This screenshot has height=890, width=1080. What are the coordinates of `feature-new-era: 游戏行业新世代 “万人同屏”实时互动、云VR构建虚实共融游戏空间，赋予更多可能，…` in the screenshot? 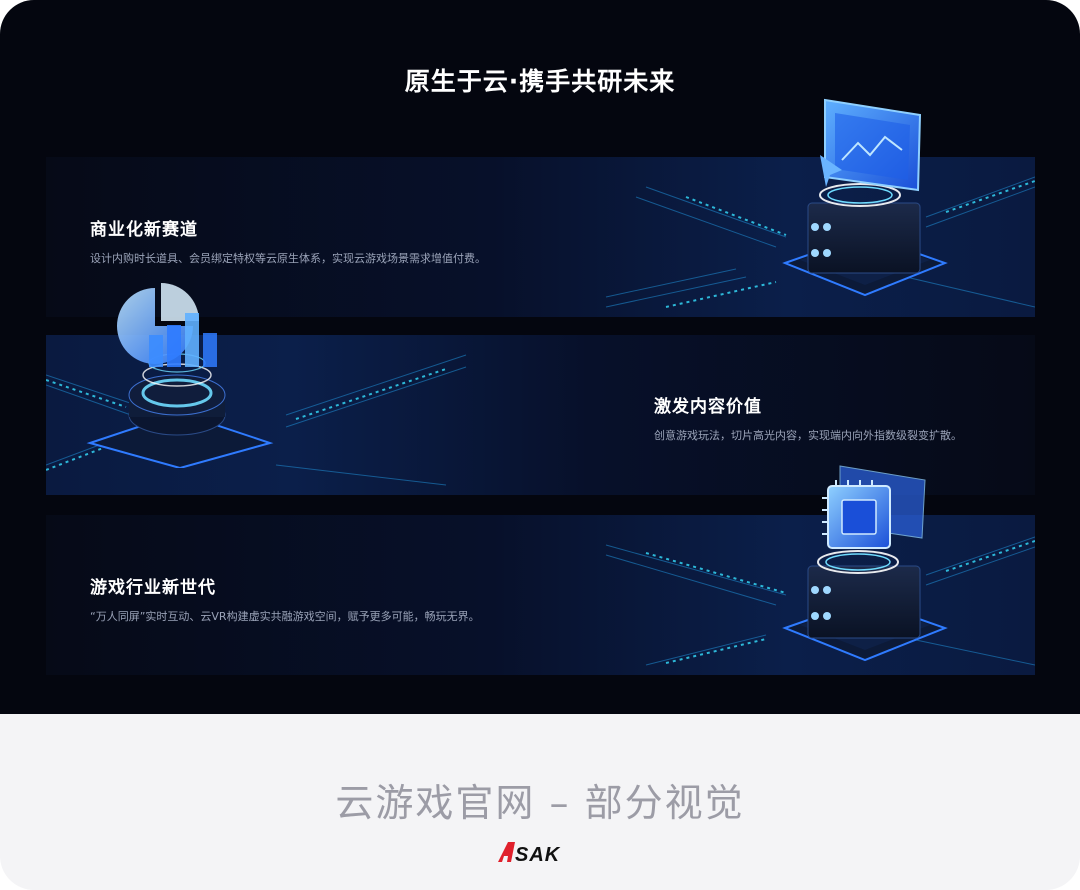 It's located at (285, 598).